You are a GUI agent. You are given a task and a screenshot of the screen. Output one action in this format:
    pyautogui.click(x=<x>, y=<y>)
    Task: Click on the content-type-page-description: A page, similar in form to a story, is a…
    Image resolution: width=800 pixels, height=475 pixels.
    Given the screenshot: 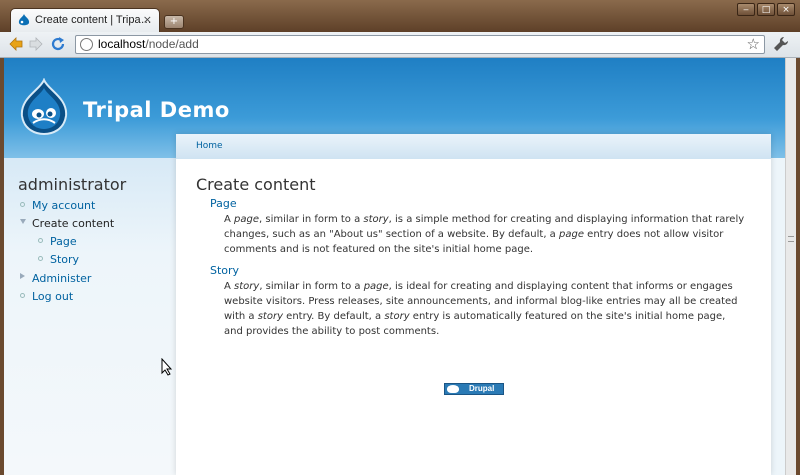 What is the action you would take?
    pyautogui.click(x=484, y=234)
    